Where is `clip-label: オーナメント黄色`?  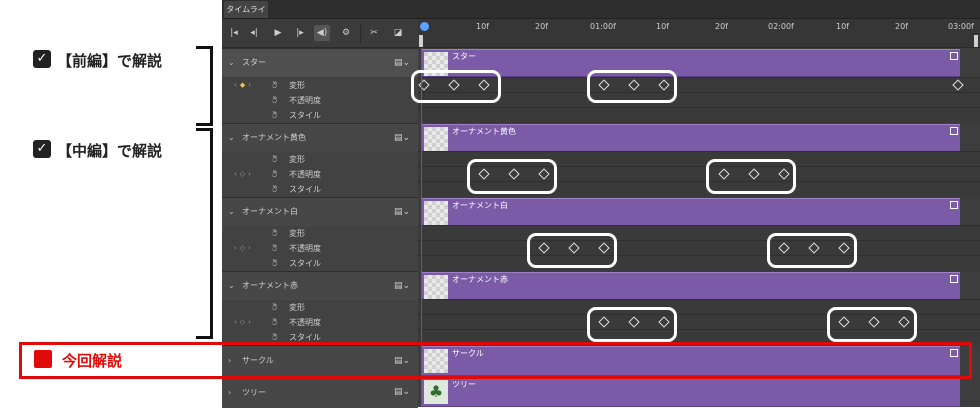
clip-label: オーナメント黄色 is located at coordinates (484, 131).